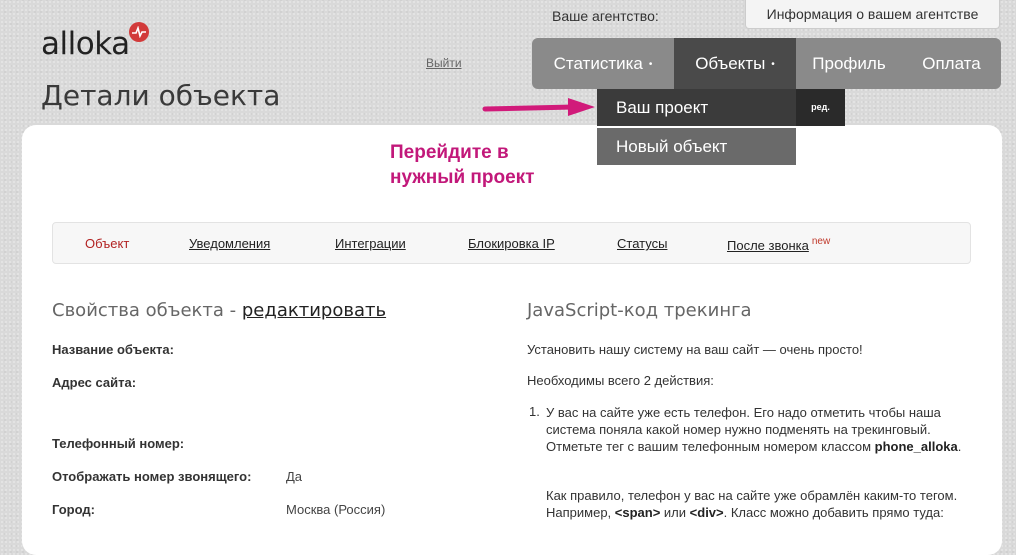 The width and height of the screenshot is (1016, 555). What do you see at coordinates (642, 243) in the screenshot?
I see `tab-statuses: Статусы` at bounding box center [642, 243].